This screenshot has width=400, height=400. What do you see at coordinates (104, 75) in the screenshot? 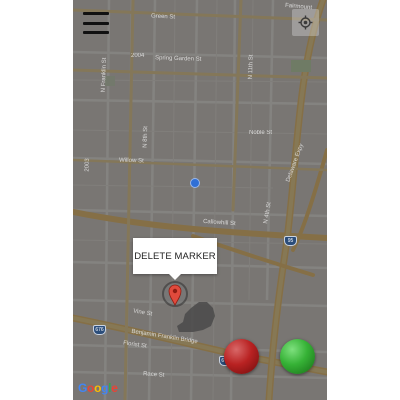
I see `street-label-n-franklin-st: N Franklin St` at bounding box center [104, 75].